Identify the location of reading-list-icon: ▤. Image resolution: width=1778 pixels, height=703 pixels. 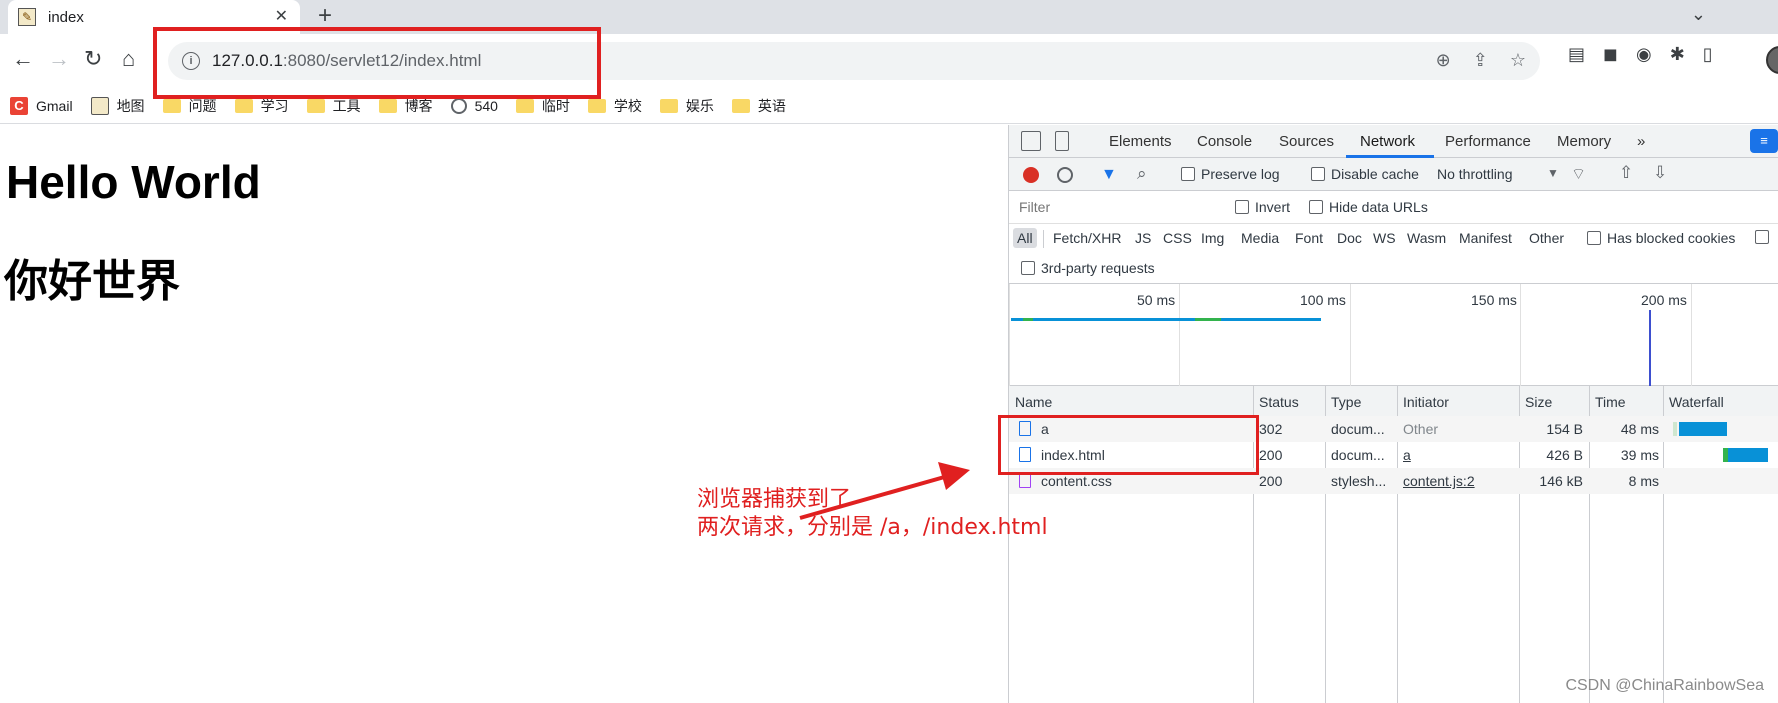
(1576, 54).